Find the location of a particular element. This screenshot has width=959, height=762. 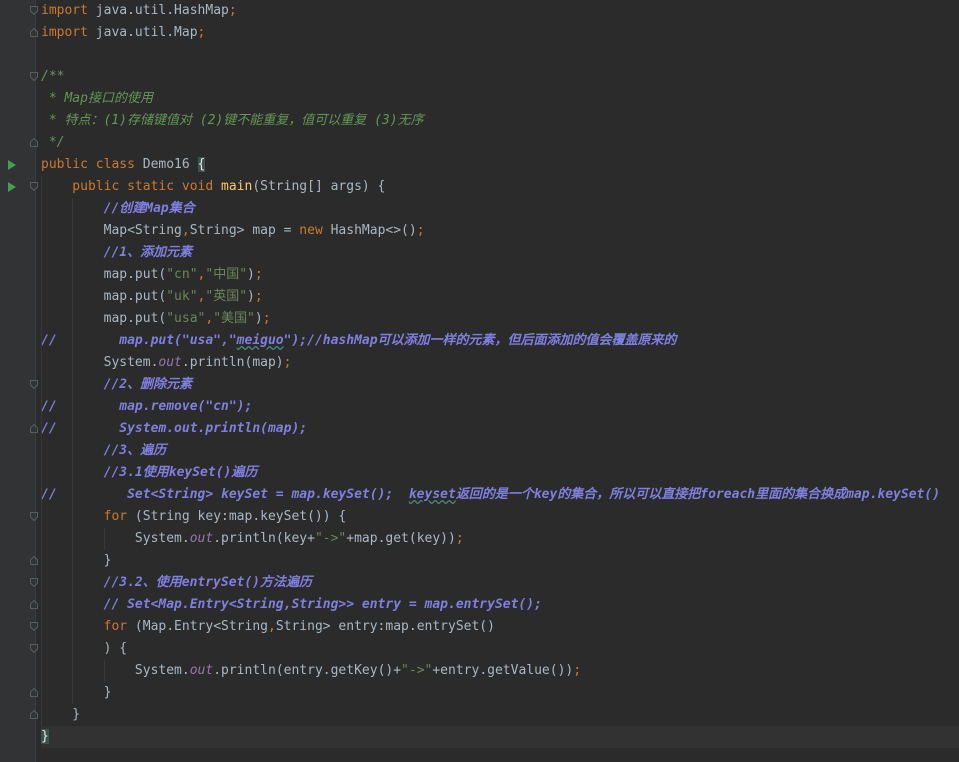

code-token: Map<String is located at coordinates (111, 230).